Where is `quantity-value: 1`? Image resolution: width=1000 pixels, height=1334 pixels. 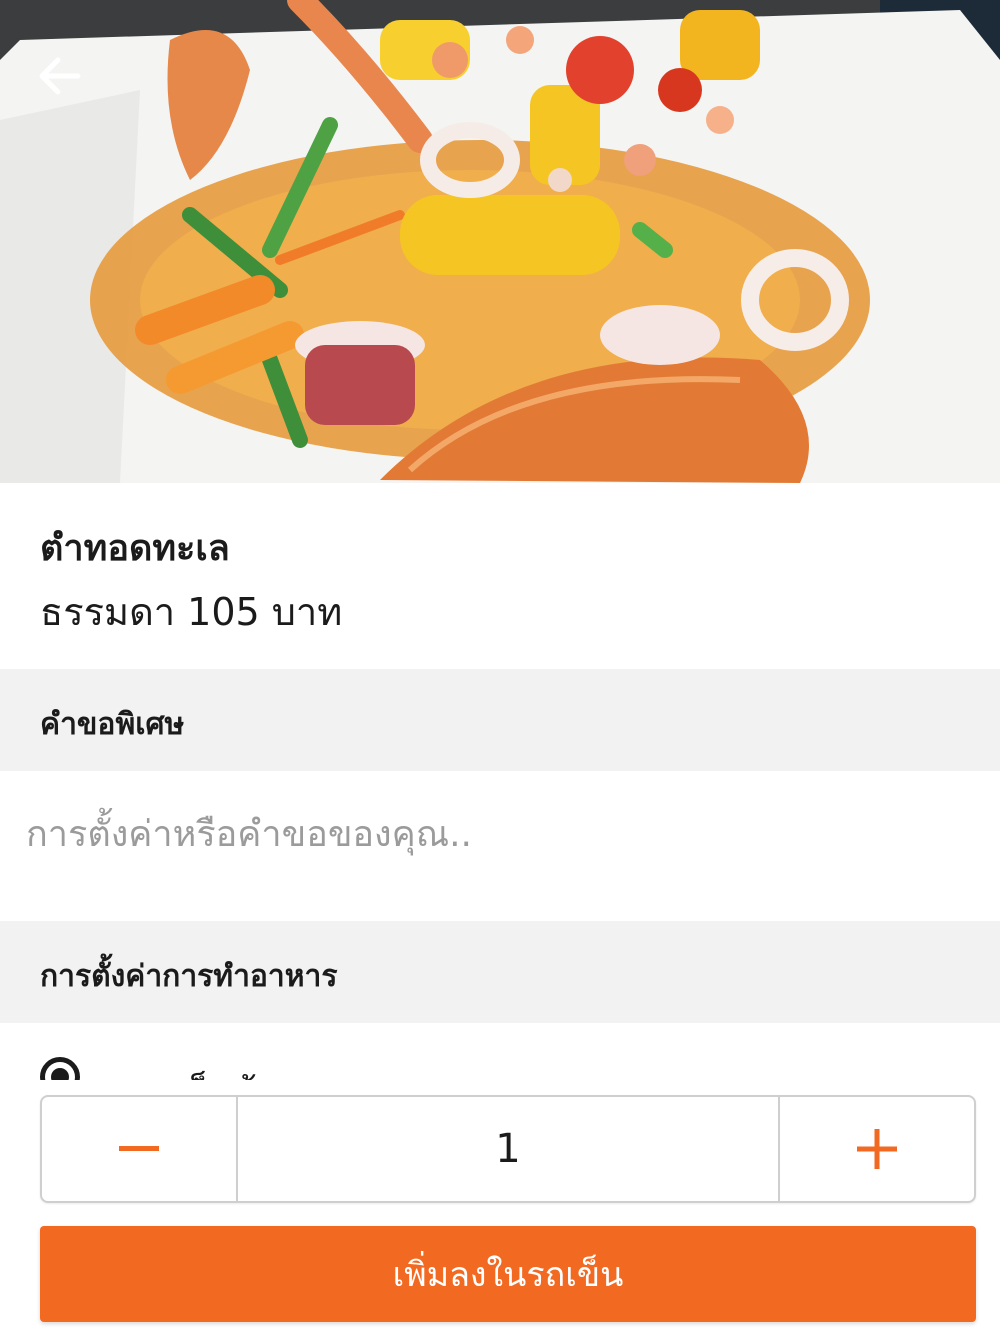
quantity-value: 1 is located at coordinates (508, 1149).